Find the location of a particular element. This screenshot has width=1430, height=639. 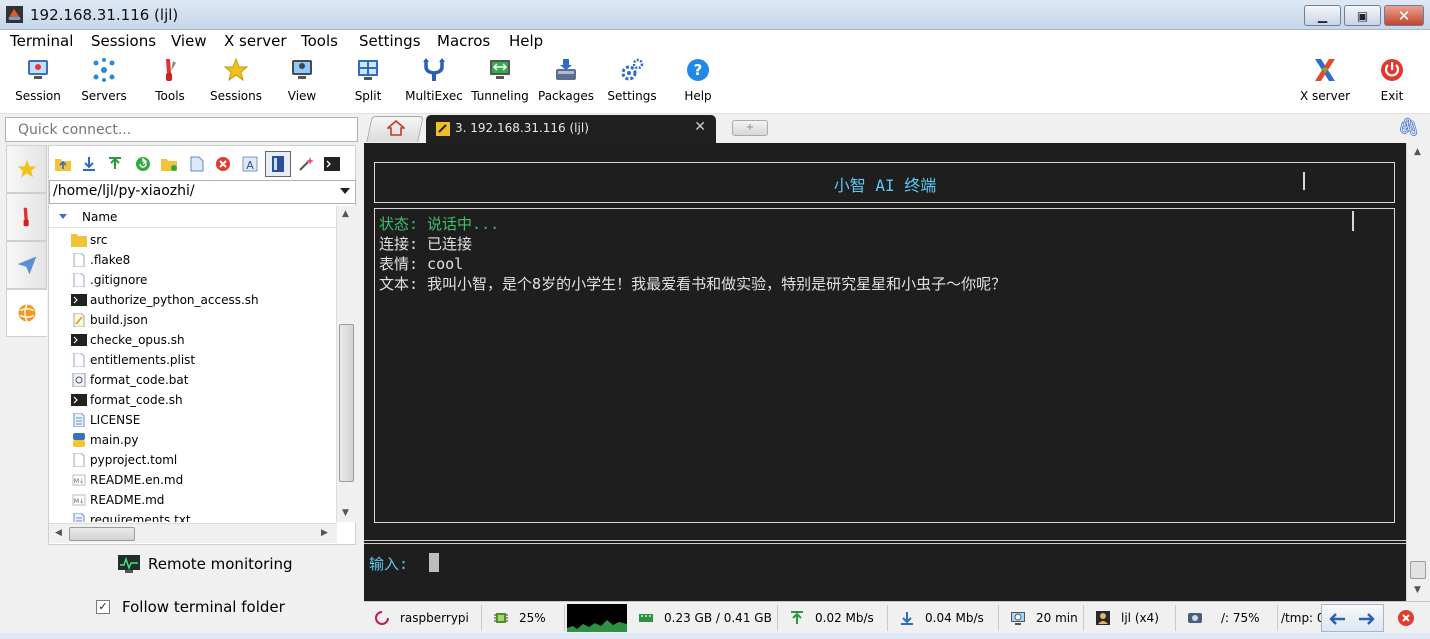

status-cpu: 25% is located at coordinates (524, 618).